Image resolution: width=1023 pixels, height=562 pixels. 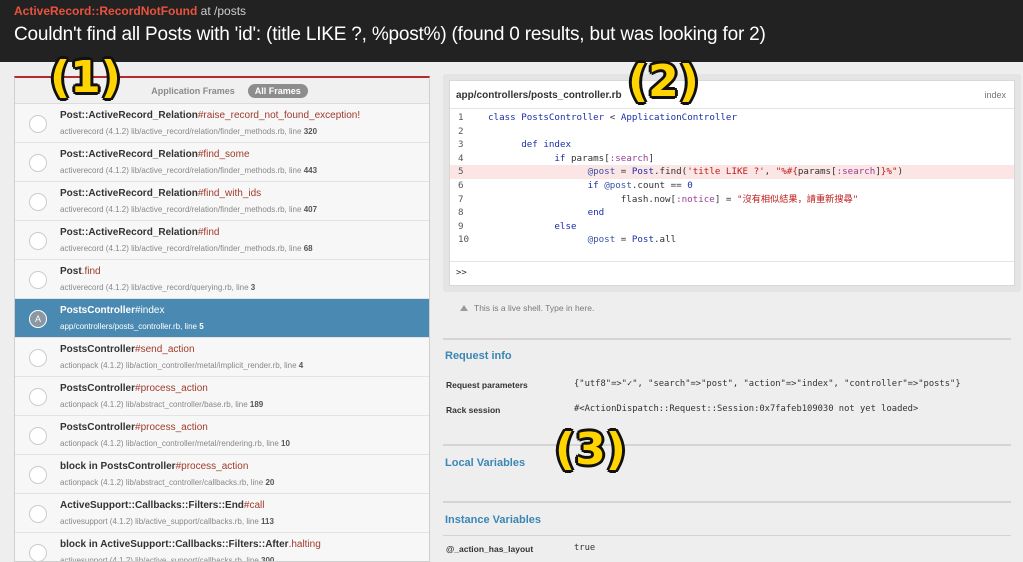 I want to click on code-line: 8 end, so click(x=531, y=213).